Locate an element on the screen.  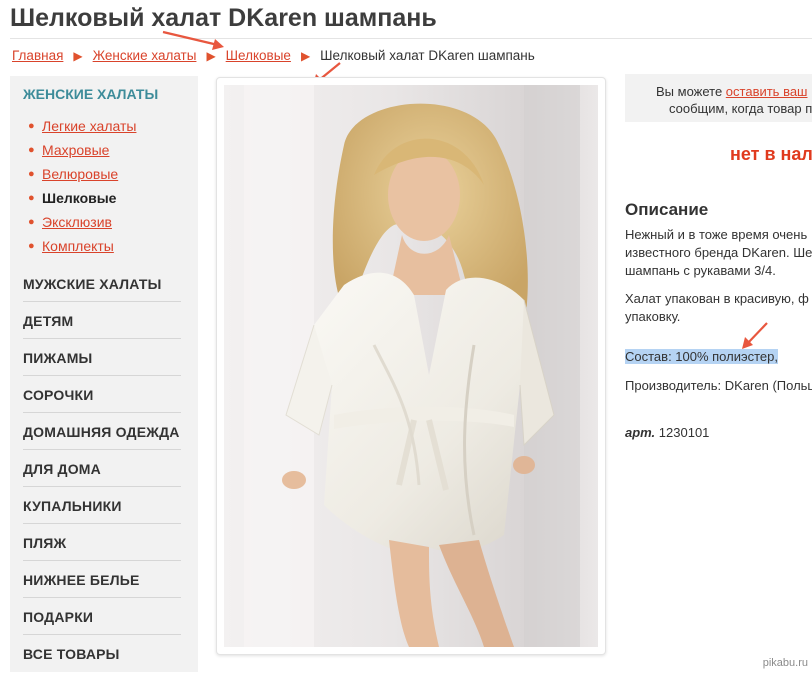
subcategory-item: ● Велюровые is located at coordinates (82, 174).